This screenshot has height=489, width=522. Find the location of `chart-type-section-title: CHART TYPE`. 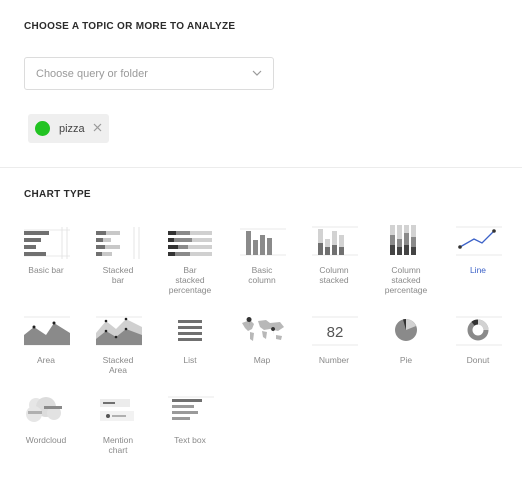

chart-type-section-title: CHART TYPE is located at coordinates (57, 194).